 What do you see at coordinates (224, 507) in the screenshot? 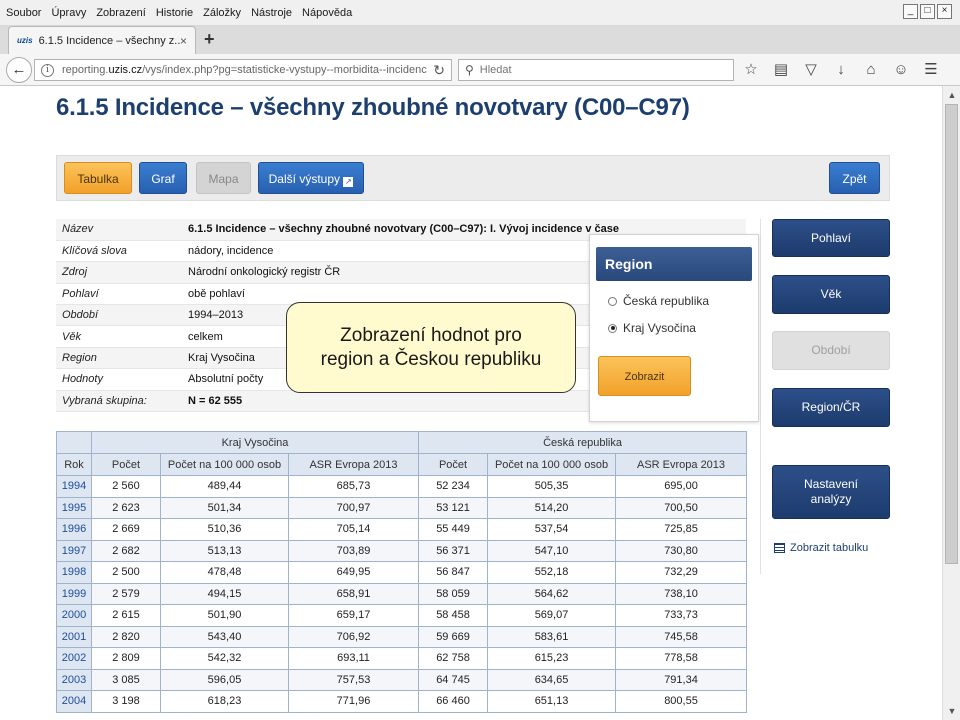
I see `table-cell: 501,34` at bounding box center [224, 507].